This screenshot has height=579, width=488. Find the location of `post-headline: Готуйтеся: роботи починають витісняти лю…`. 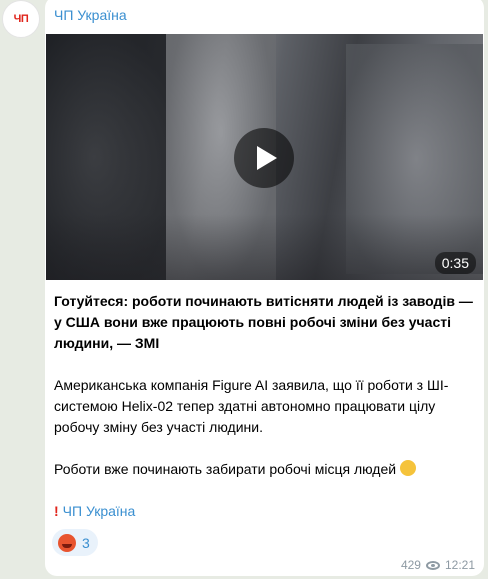

post-headline: Готуйтеся: роботи починають витісняти лю… is located at coordinates (263, 322).